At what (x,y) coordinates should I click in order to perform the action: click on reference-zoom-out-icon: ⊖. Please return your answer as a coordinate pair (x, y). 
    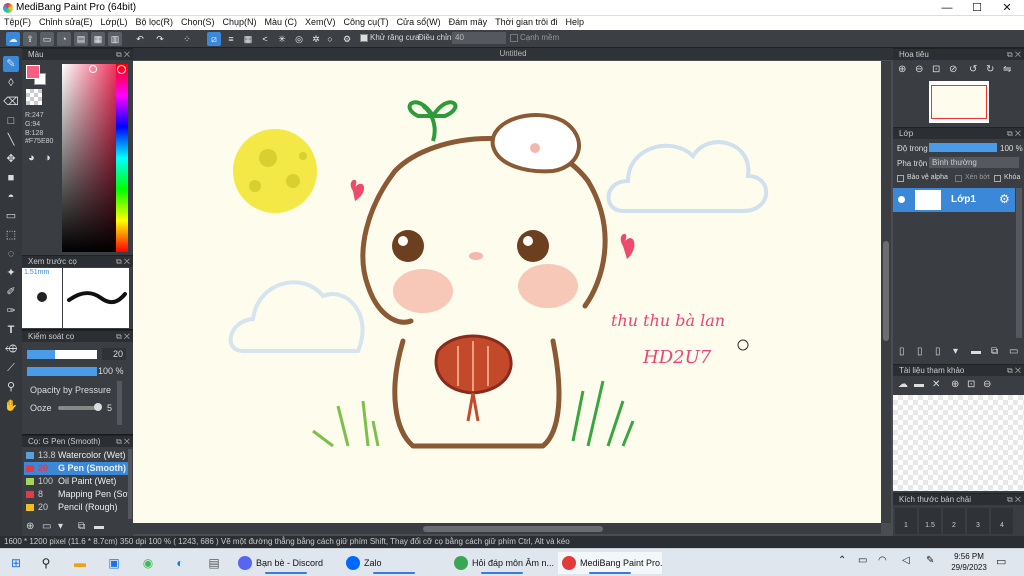
    Looking at the image, I should click on (987, 384).